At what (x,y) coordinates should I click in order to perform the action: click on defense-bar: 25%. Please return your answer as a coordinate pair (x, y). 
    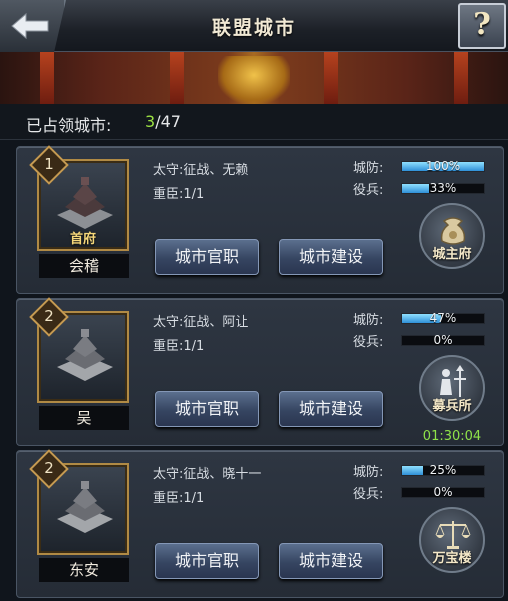
    Looking at the image, I should click on (443, 470).